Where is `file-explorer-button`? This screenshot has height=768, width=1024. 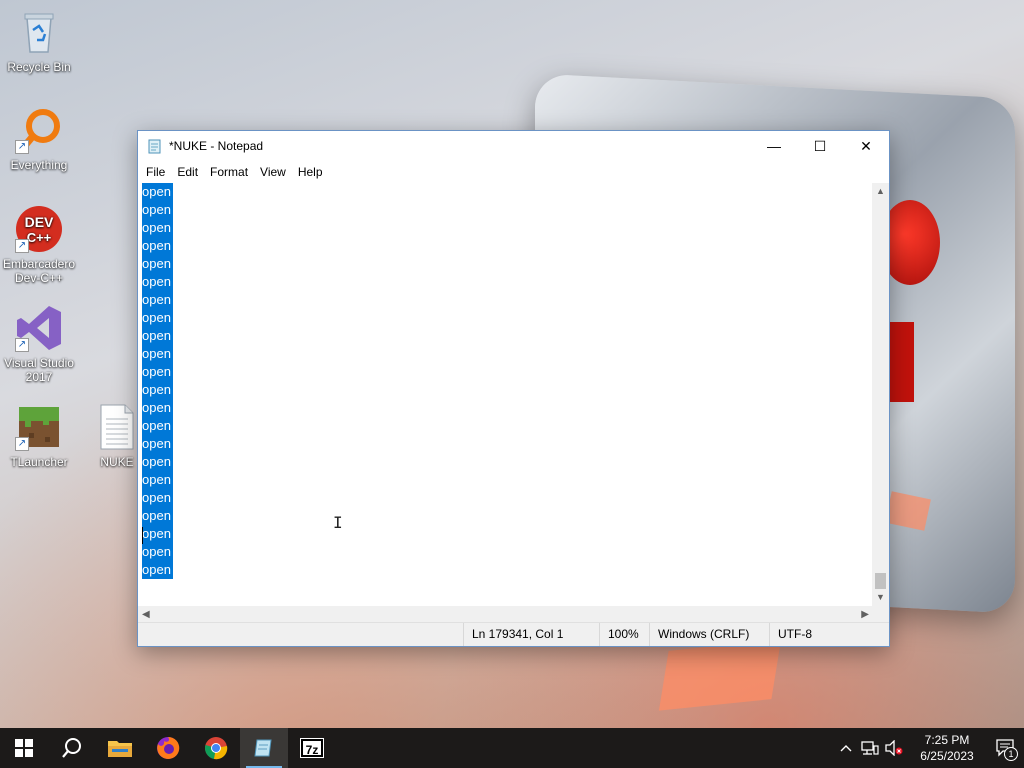 file-explorer-button is located at coordinates (120, 748).